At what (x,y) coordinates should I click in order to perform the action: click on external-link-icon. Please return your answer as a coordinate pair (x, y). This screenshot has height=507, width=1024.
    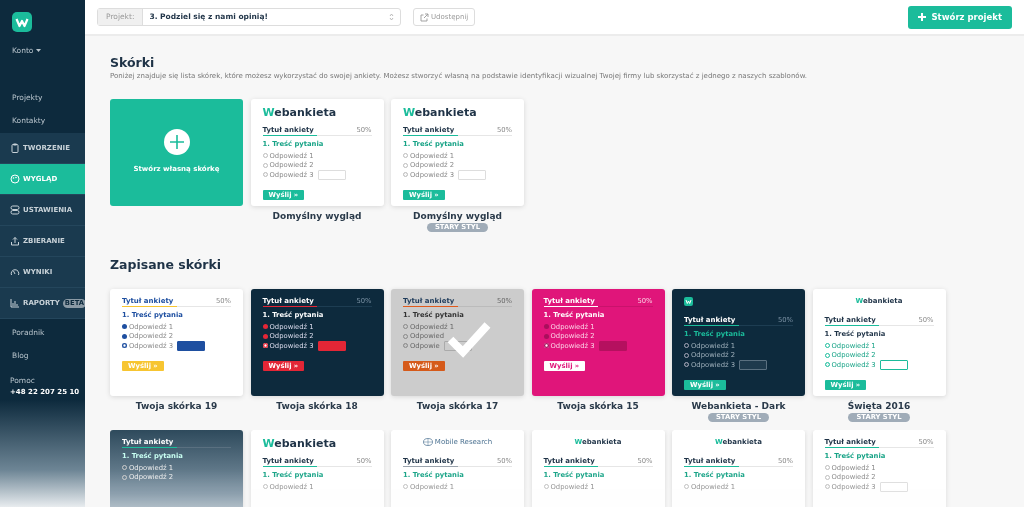
    Looking at the image, I should click on (424, 17).